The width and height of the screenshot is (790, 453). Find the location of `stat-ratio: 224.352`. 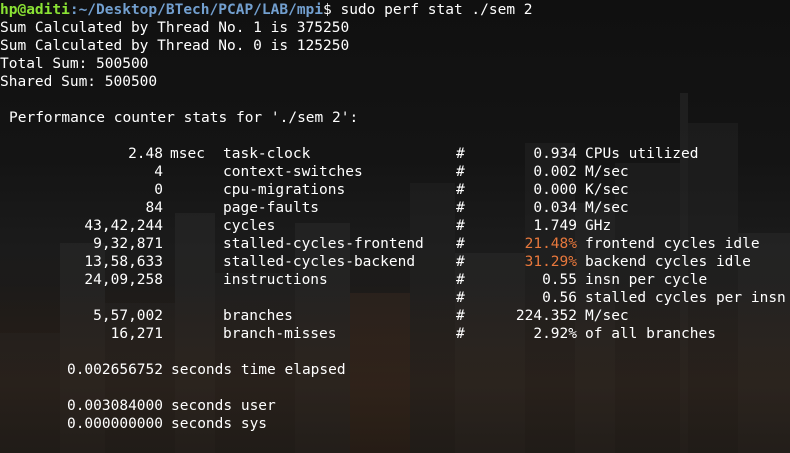

stat-ratio: 224.352 is located at coordinates (546, 316).